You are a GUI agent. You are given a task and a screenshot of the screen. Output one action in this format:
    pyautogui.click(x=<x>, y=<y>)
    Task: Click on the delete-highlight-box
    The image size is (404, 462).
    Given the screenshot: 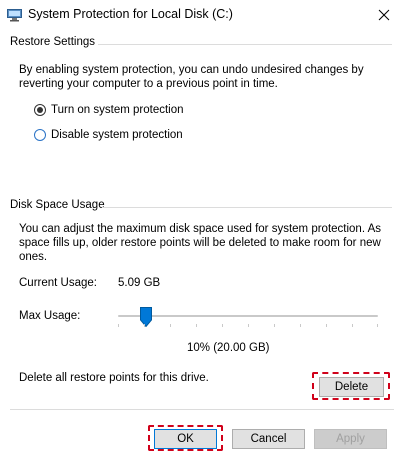 What is the action you would take?
    pyautogui.click(x=351, y=386)
    